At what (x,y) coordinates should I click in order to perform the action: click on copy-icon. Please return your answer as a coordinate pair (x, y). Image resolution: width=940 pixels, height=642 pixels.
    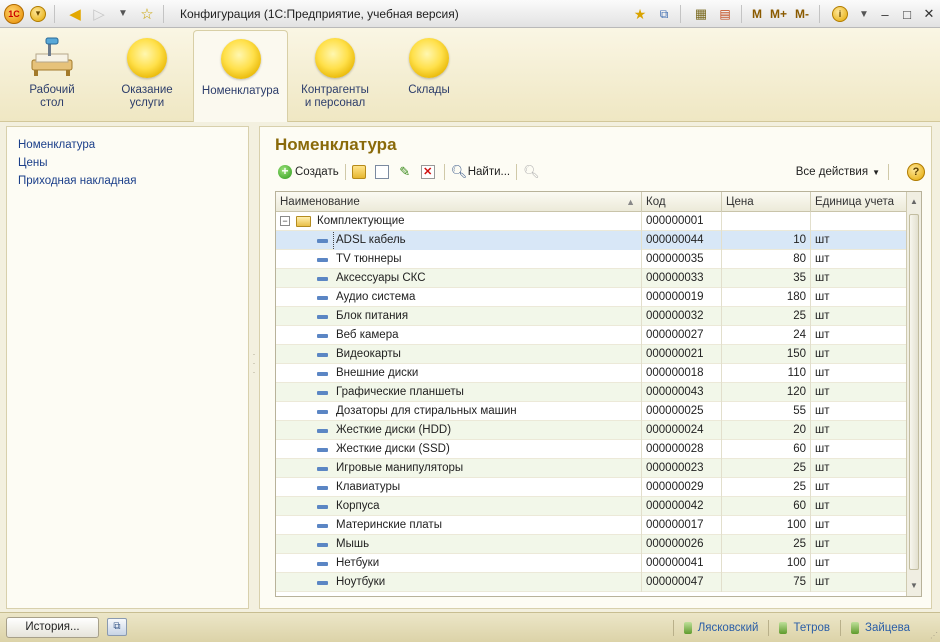
    Looking at the image, I should click on (381, 172).